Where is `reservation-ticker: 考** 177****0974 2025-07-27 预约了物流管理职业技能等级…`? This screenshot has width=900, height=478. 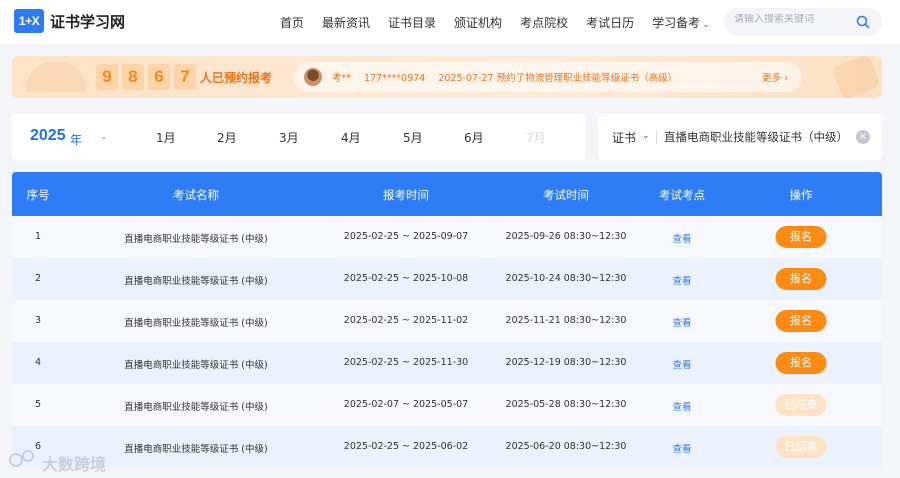 reservation-ticker: 考** 177****0974 2025-07-27 预约了物流管理职业技能等级… is located at coordinates (548, 77).